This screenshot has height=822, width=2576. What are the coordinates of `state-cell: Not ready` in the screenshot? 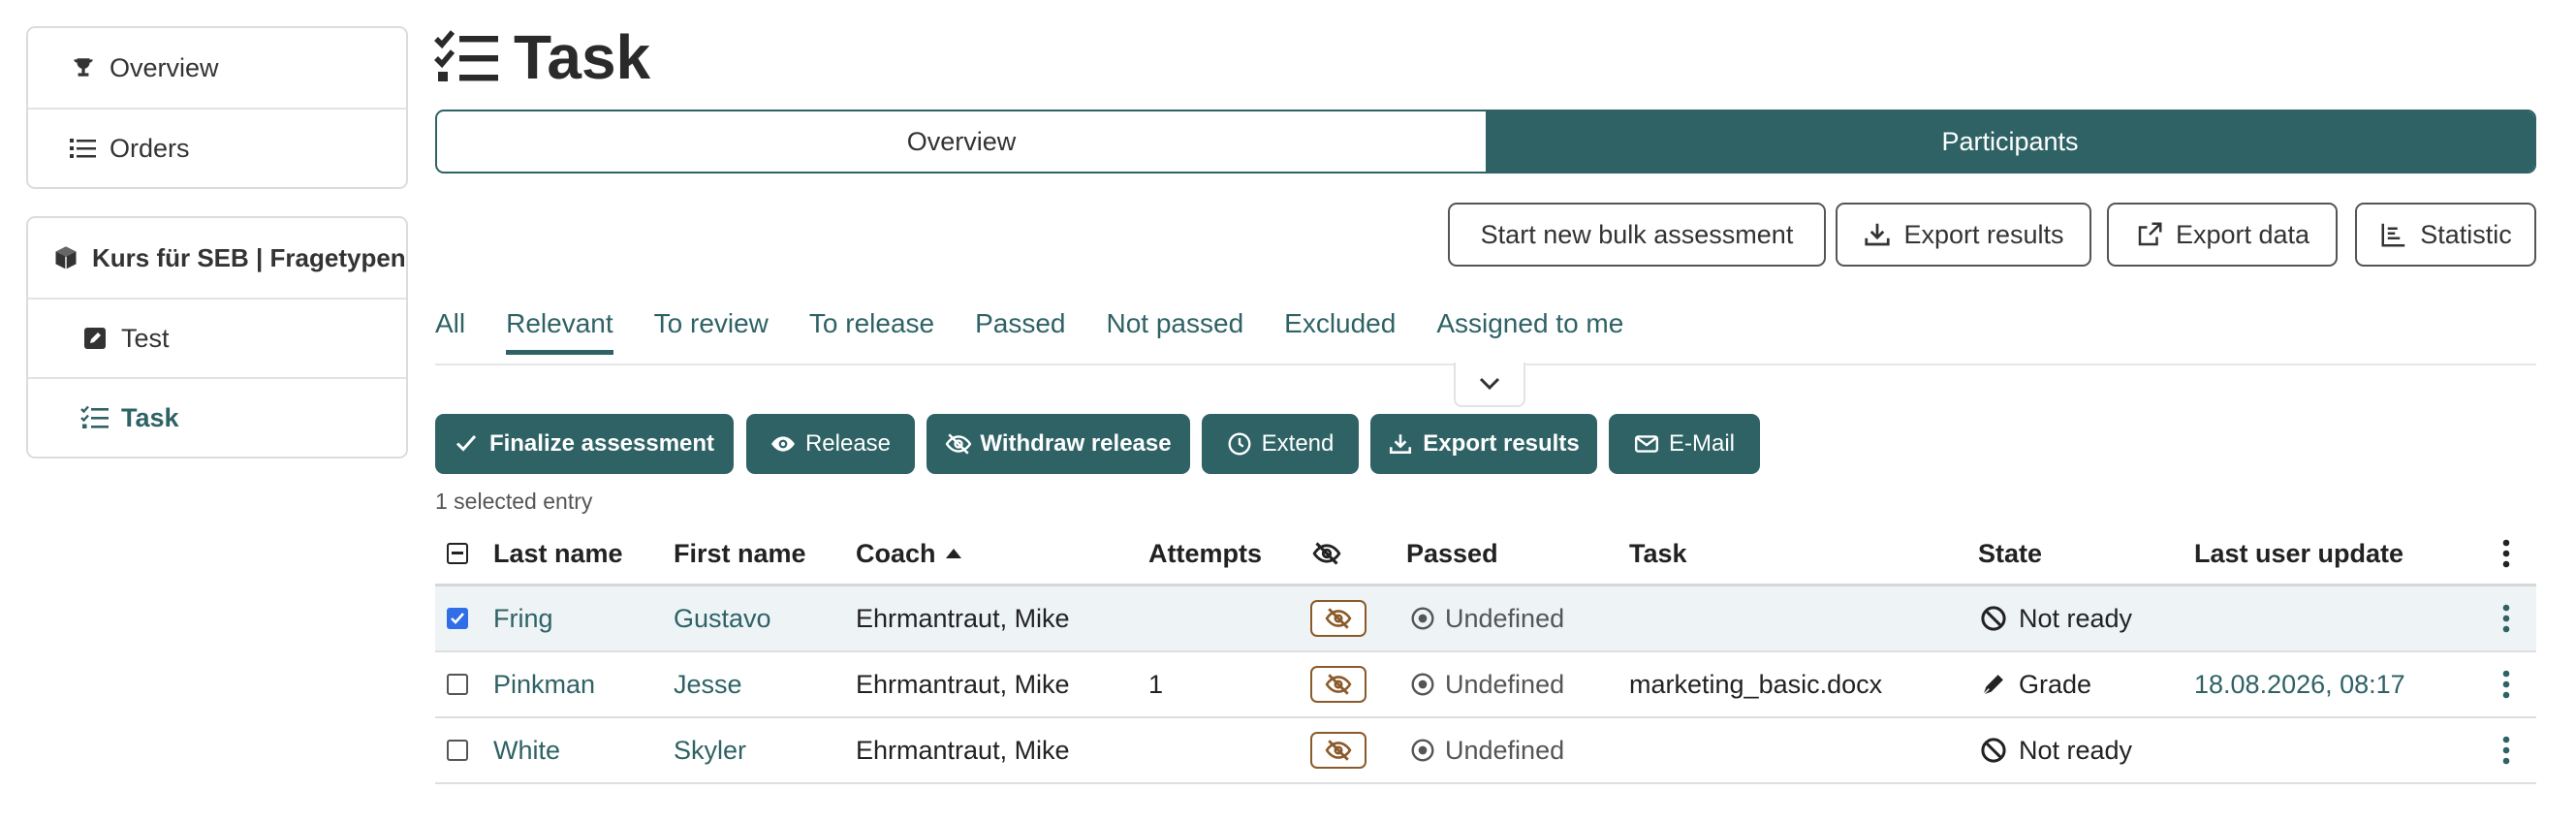 It's located at (2056, 750).